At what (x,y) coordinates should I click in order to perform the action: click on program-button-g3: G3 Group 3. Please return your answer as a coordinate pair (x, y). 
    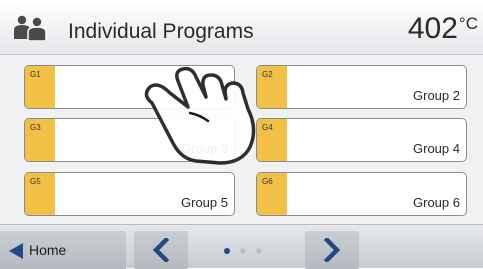
    Looking at the image, I should click on (129, 140).